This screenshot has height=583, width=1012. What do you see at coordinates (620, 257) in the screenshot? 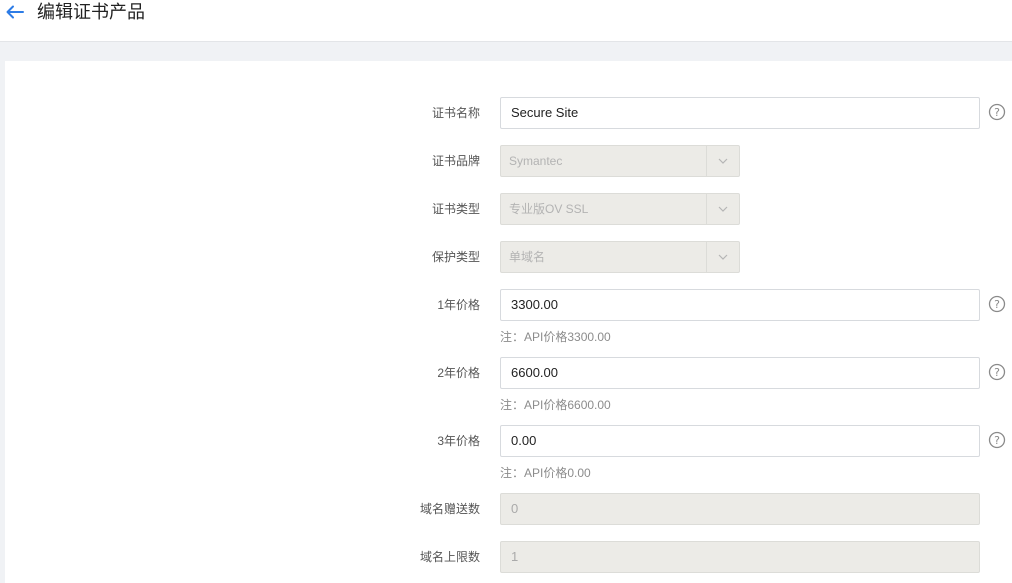
I see `protect-type-select: 单域名` at bounding box center [620, 257].